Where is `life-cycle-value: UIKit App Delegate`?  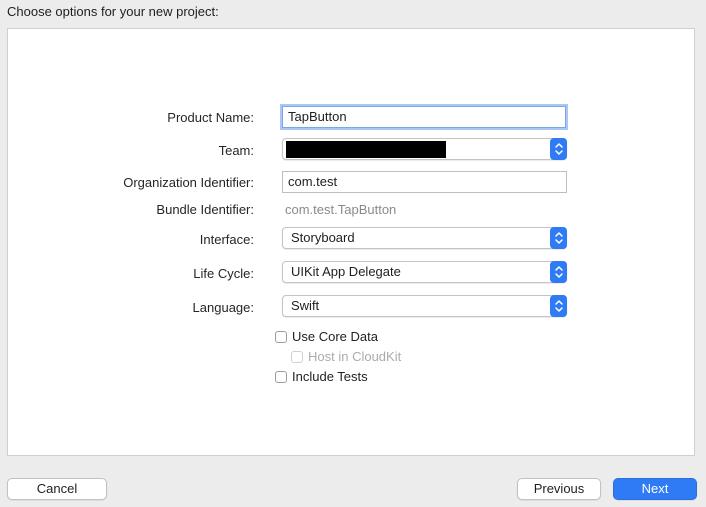 life-cycle-value: UIKit App Delegate is located at coordinates (346, 271).